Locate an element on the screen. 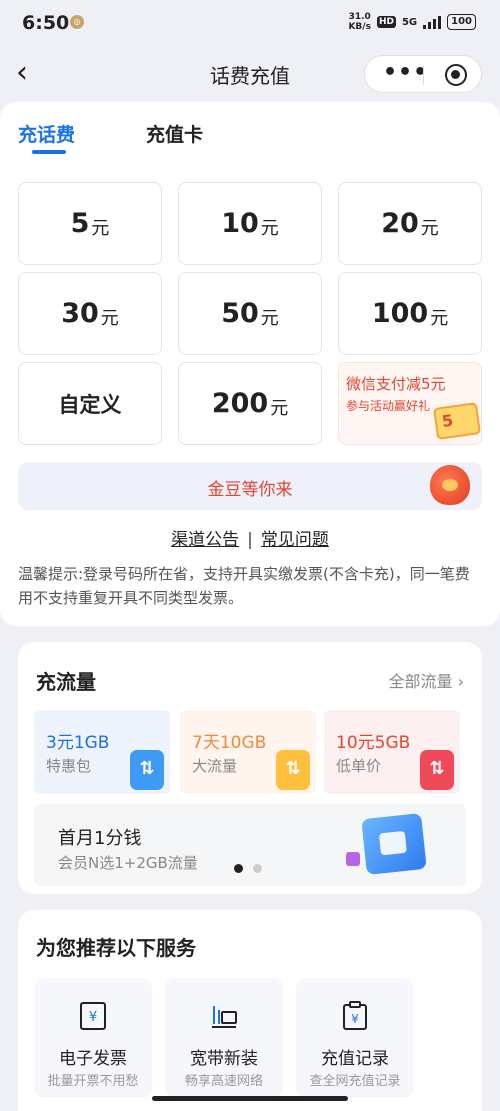  gold-bean-banner: 金豆等你来 is located at coordinates (250, 486).